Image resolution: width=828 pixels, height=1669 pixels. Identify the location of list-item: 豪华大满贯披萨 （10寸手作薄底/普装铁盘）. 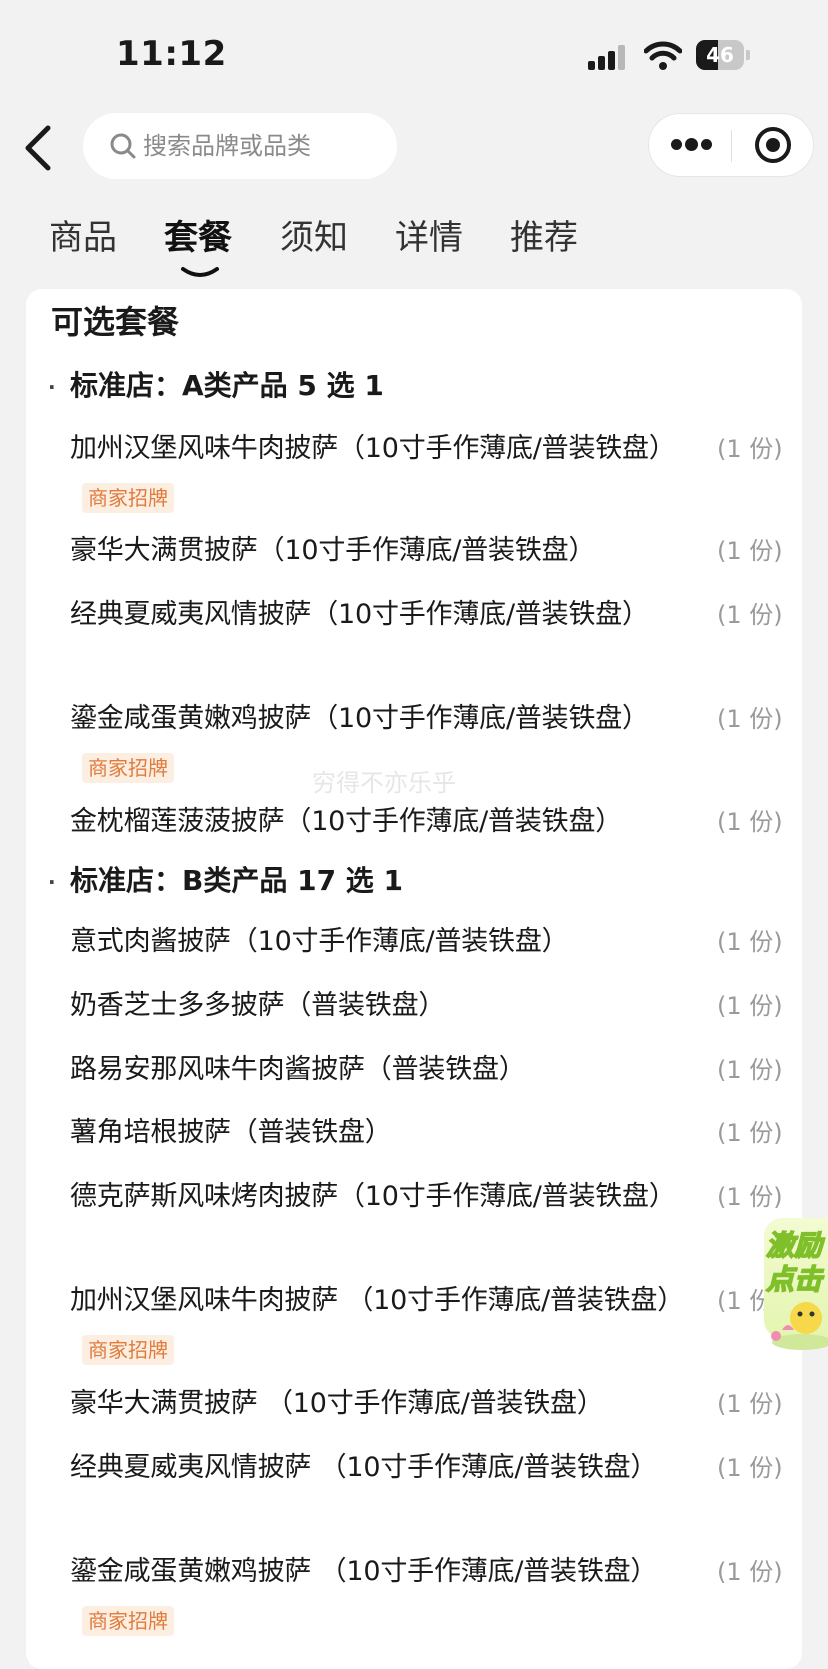
(390, 1404).